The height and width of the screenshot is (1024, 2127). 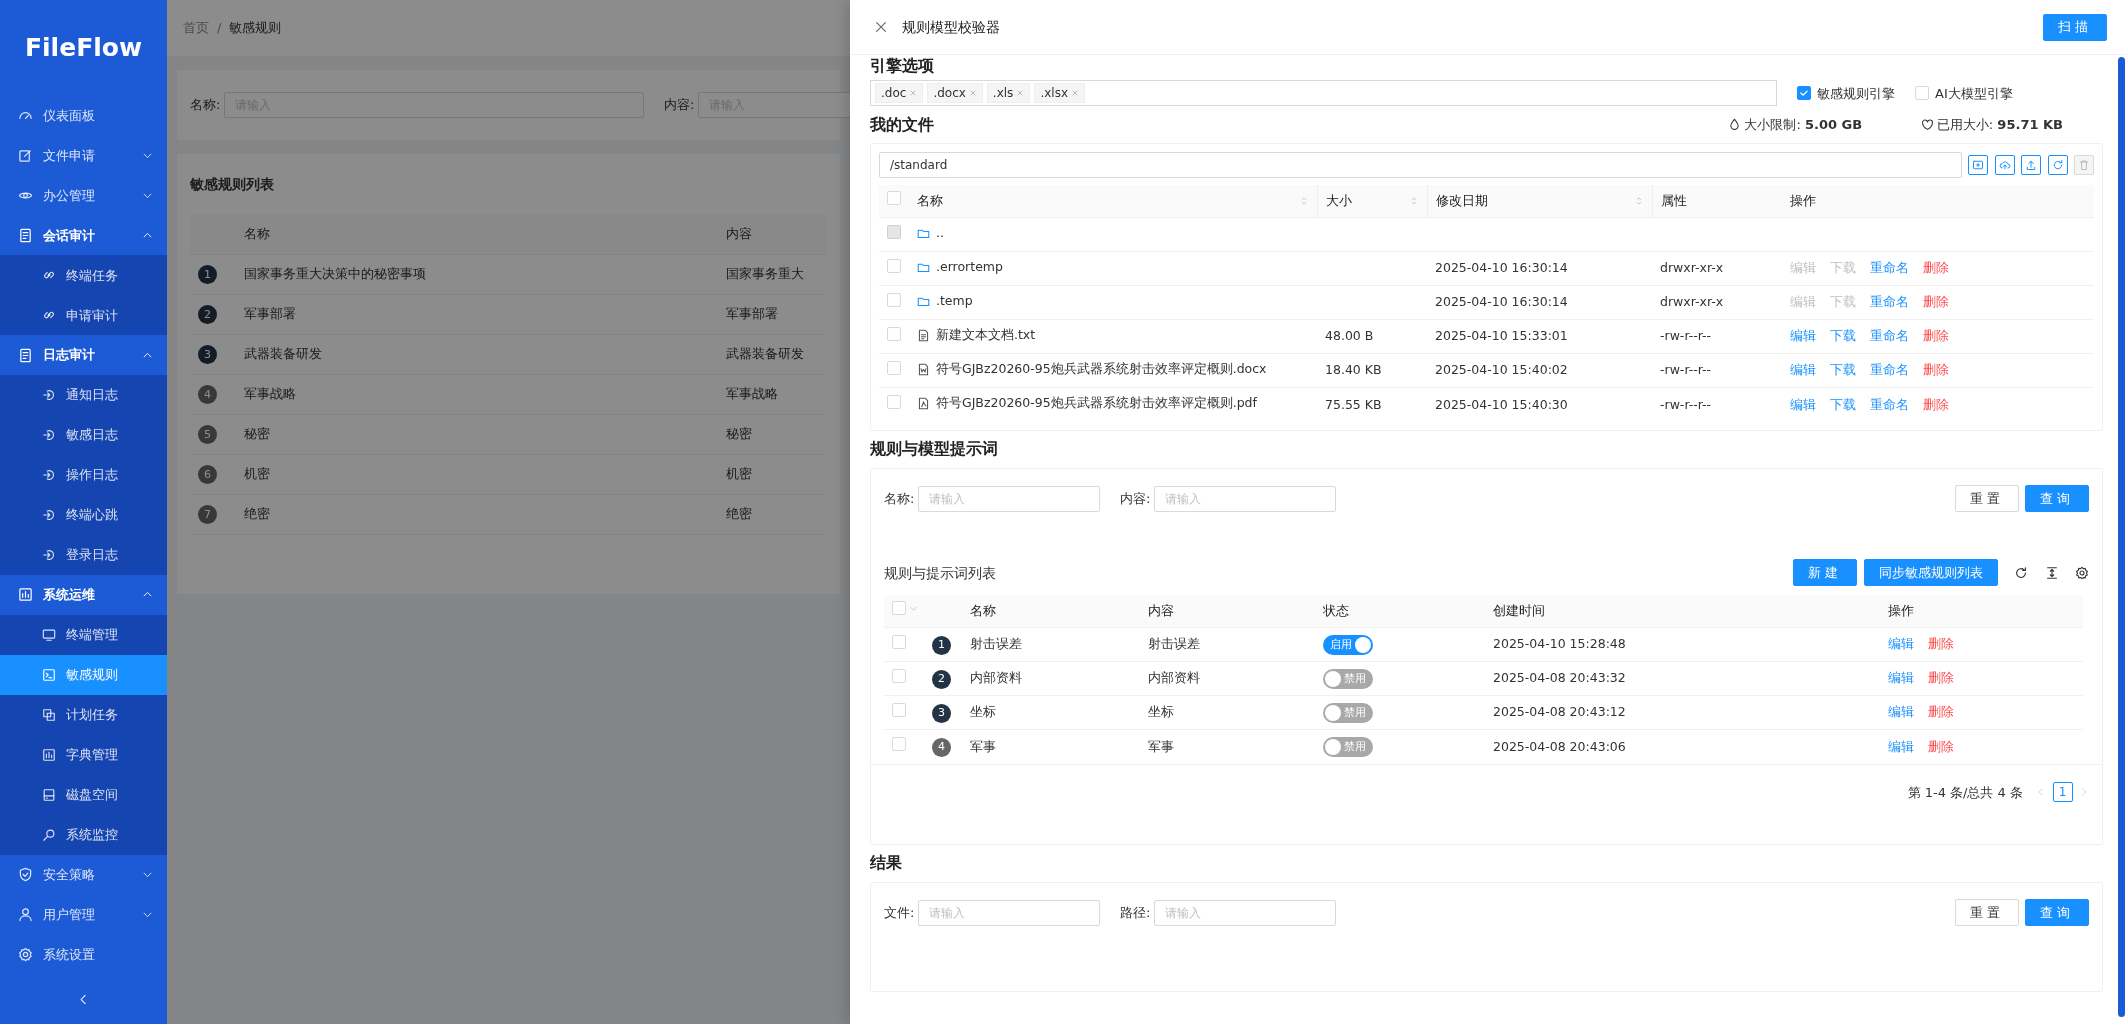 I want to click on list-title: 规则与提示词列表, so click(x=940, y=573).